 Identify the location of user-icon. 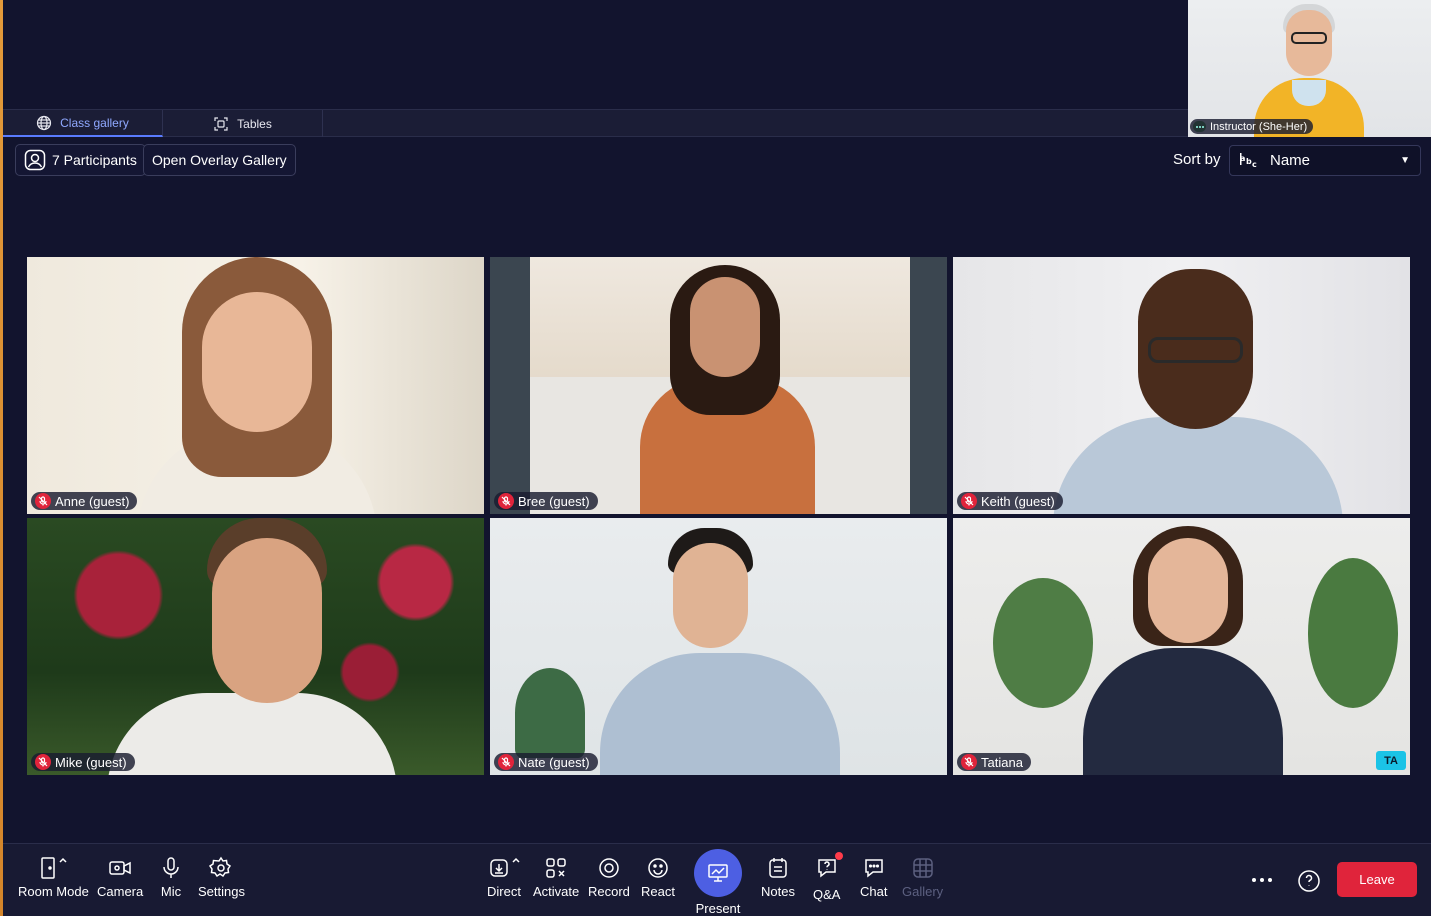
(35, 160).